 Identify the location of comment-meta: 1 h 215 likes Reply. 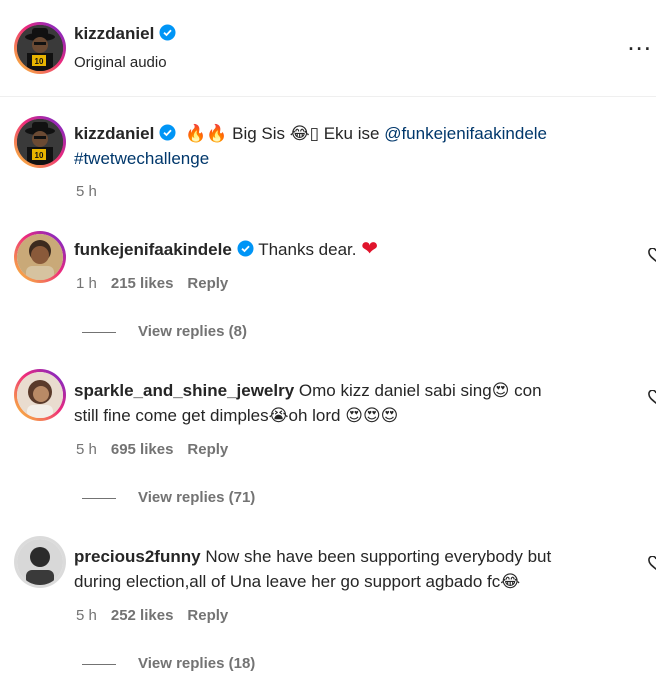
(159, 283).